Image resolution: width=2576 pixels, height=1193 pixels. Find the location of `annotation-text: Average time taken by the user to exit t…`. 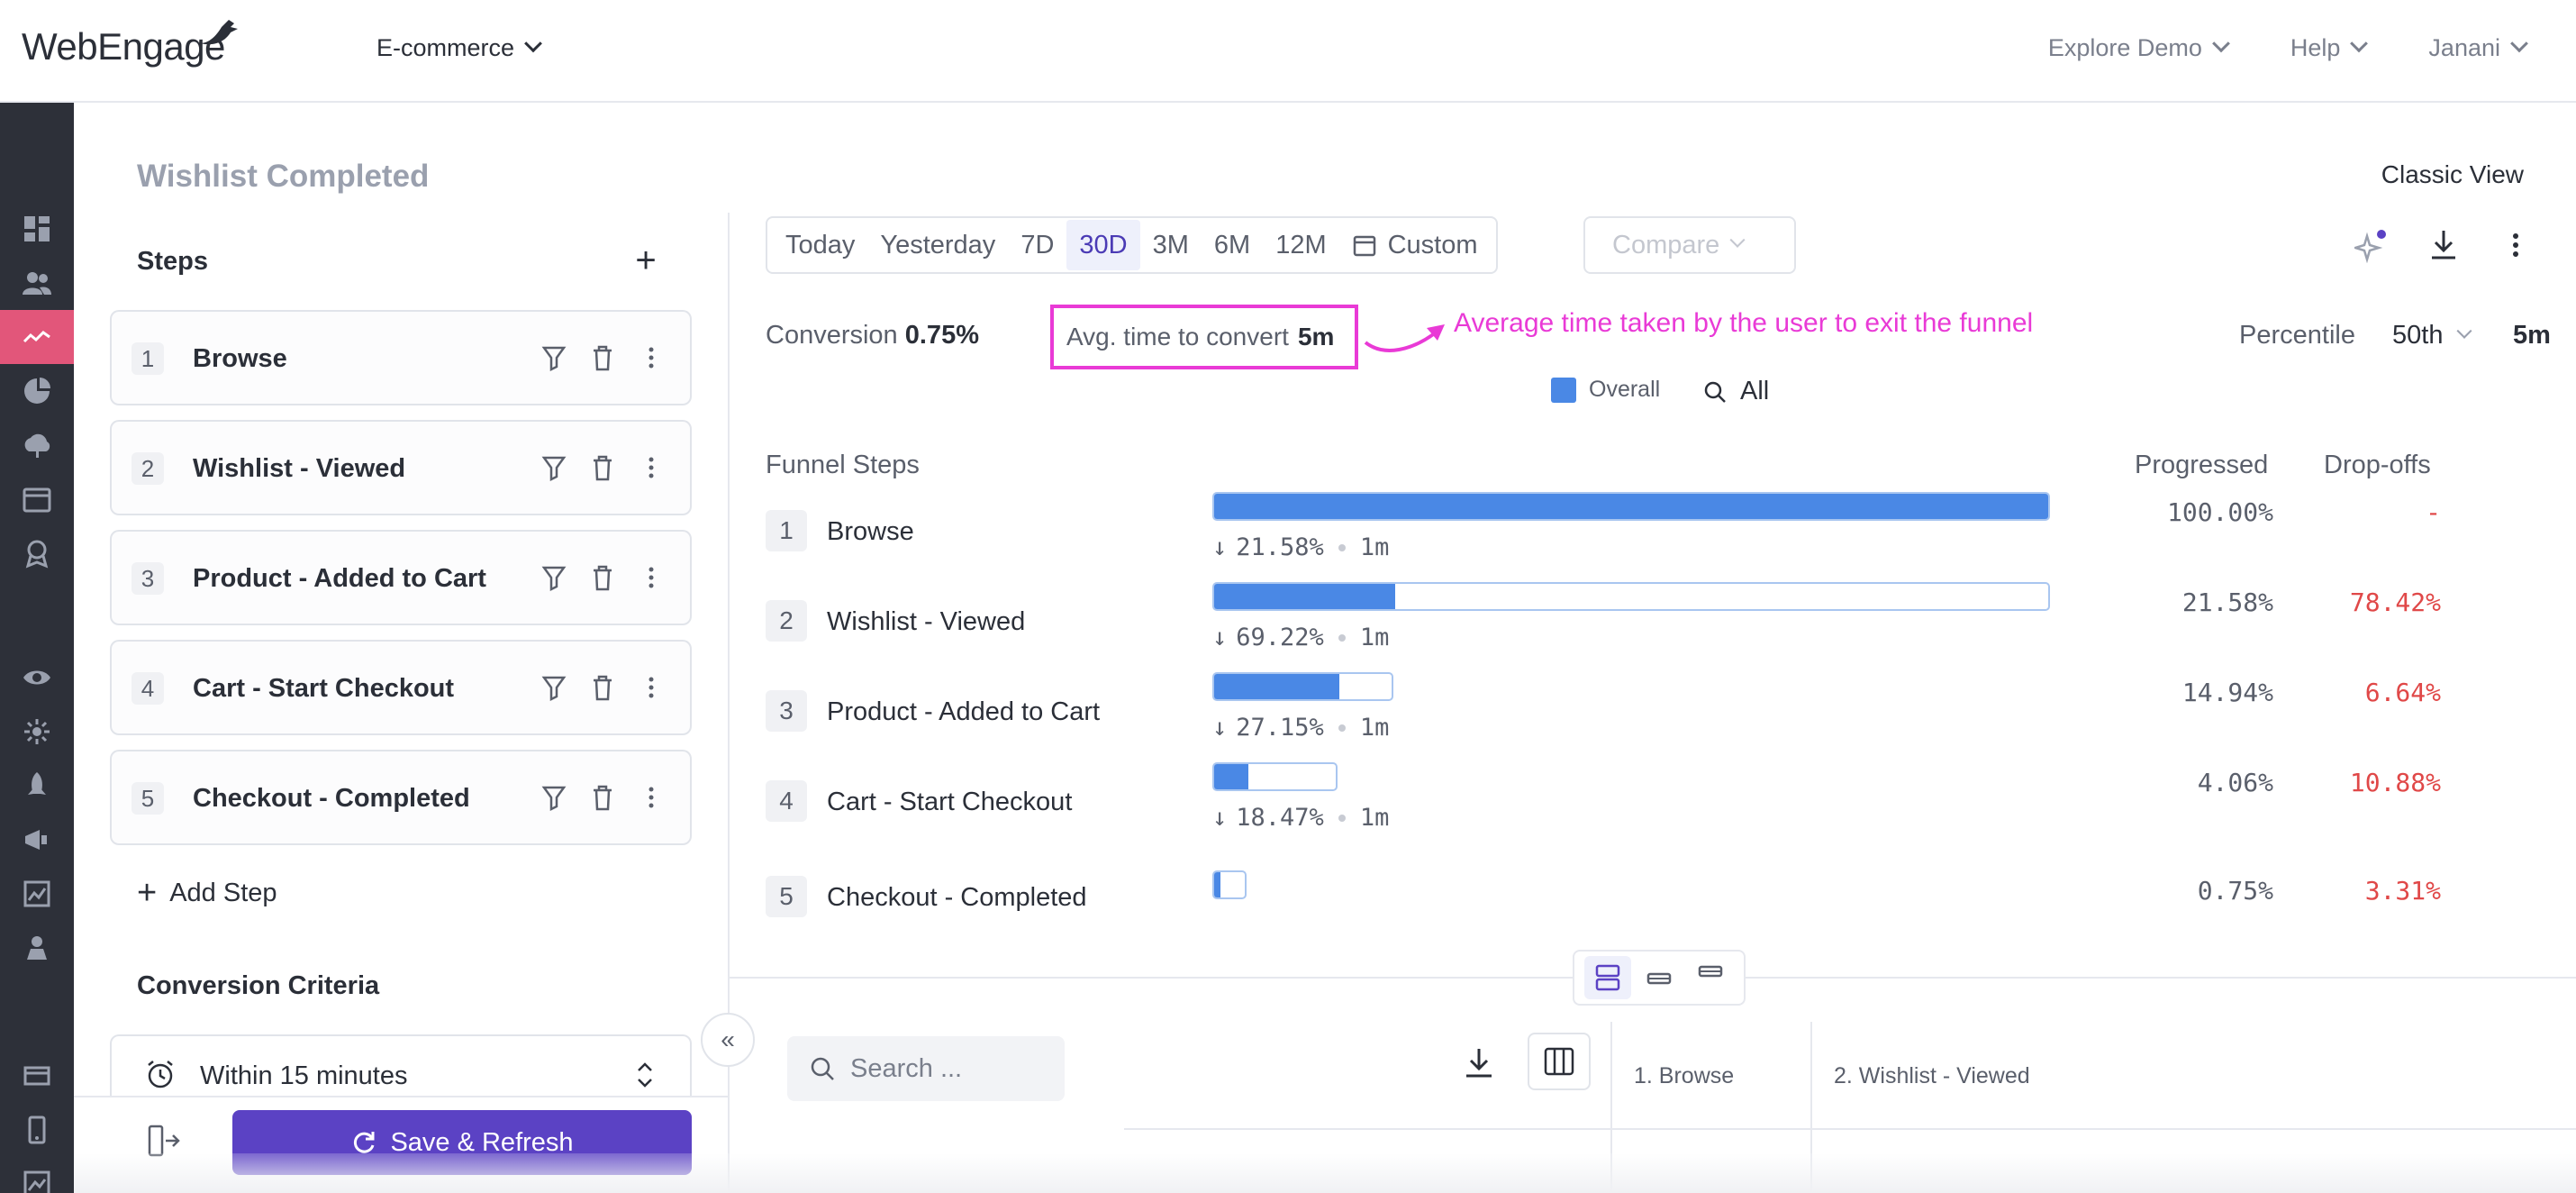

annotation-text: Average time taken by the user to exit t… is located at coordinates (1744, 323).